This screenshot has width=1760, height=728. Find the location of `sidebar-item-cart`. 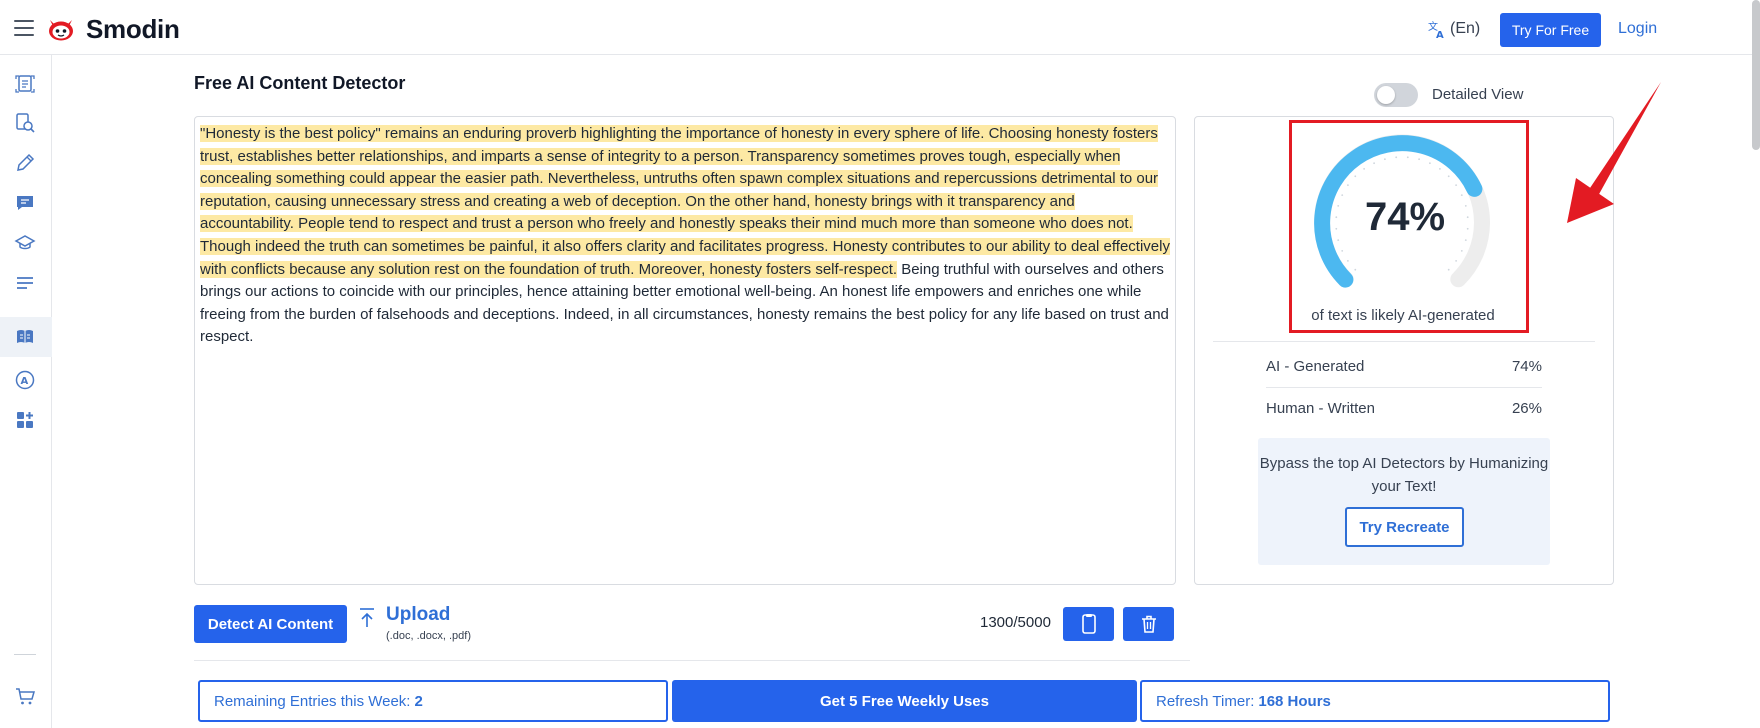

sidebar-item-cart is located at coordinates (25, 696).